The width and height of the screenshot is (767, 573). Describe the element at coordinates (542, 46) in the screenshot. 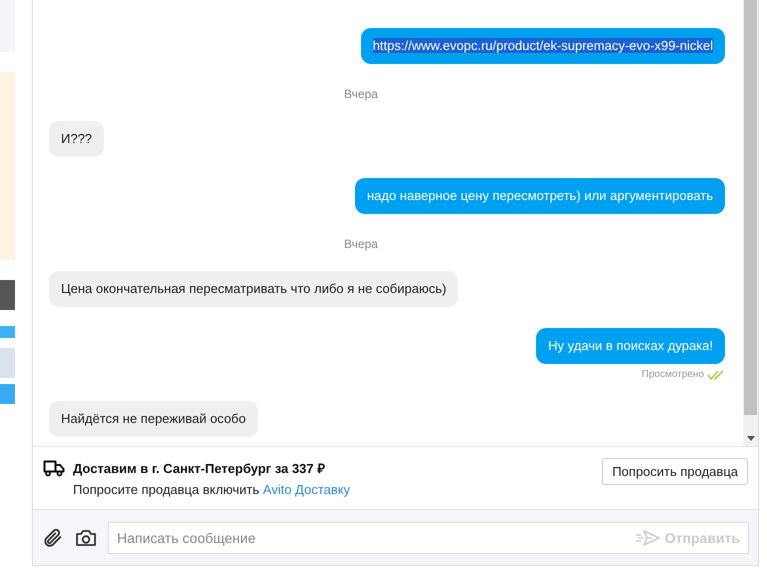

I see `outgoing-message: https://www.evopc.ru/product/ek-supremacy-evo-x99-nickel` at that location.